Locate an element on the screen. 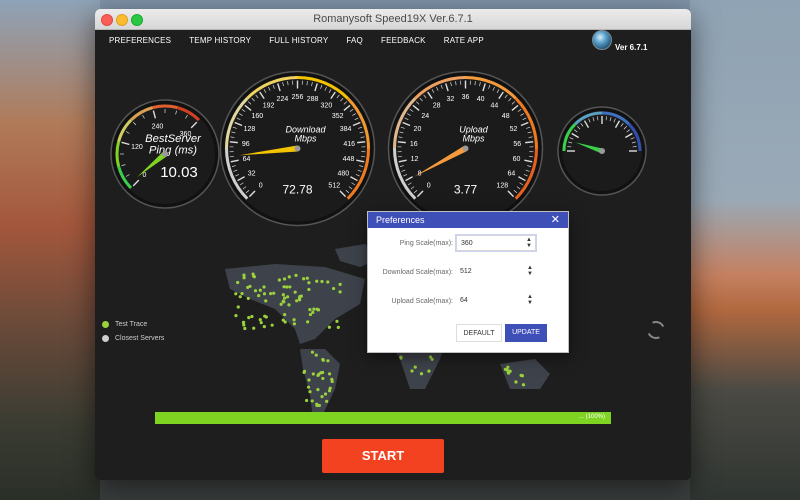 The width and height of the screenshot is (800, 500). menu-rate-app: RATE APP is located at coordinates (464, 40).